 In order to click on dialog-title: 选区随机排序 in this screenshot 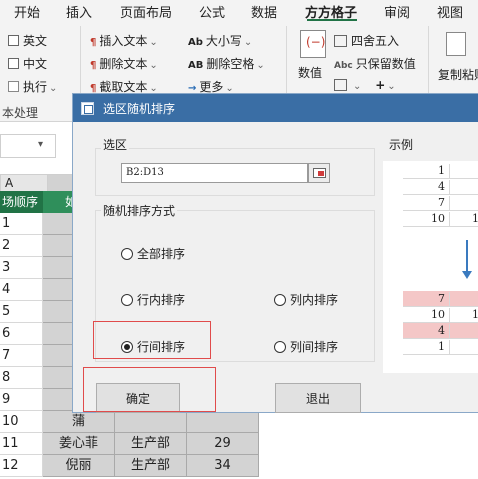, I will do `click(139, 109)`.